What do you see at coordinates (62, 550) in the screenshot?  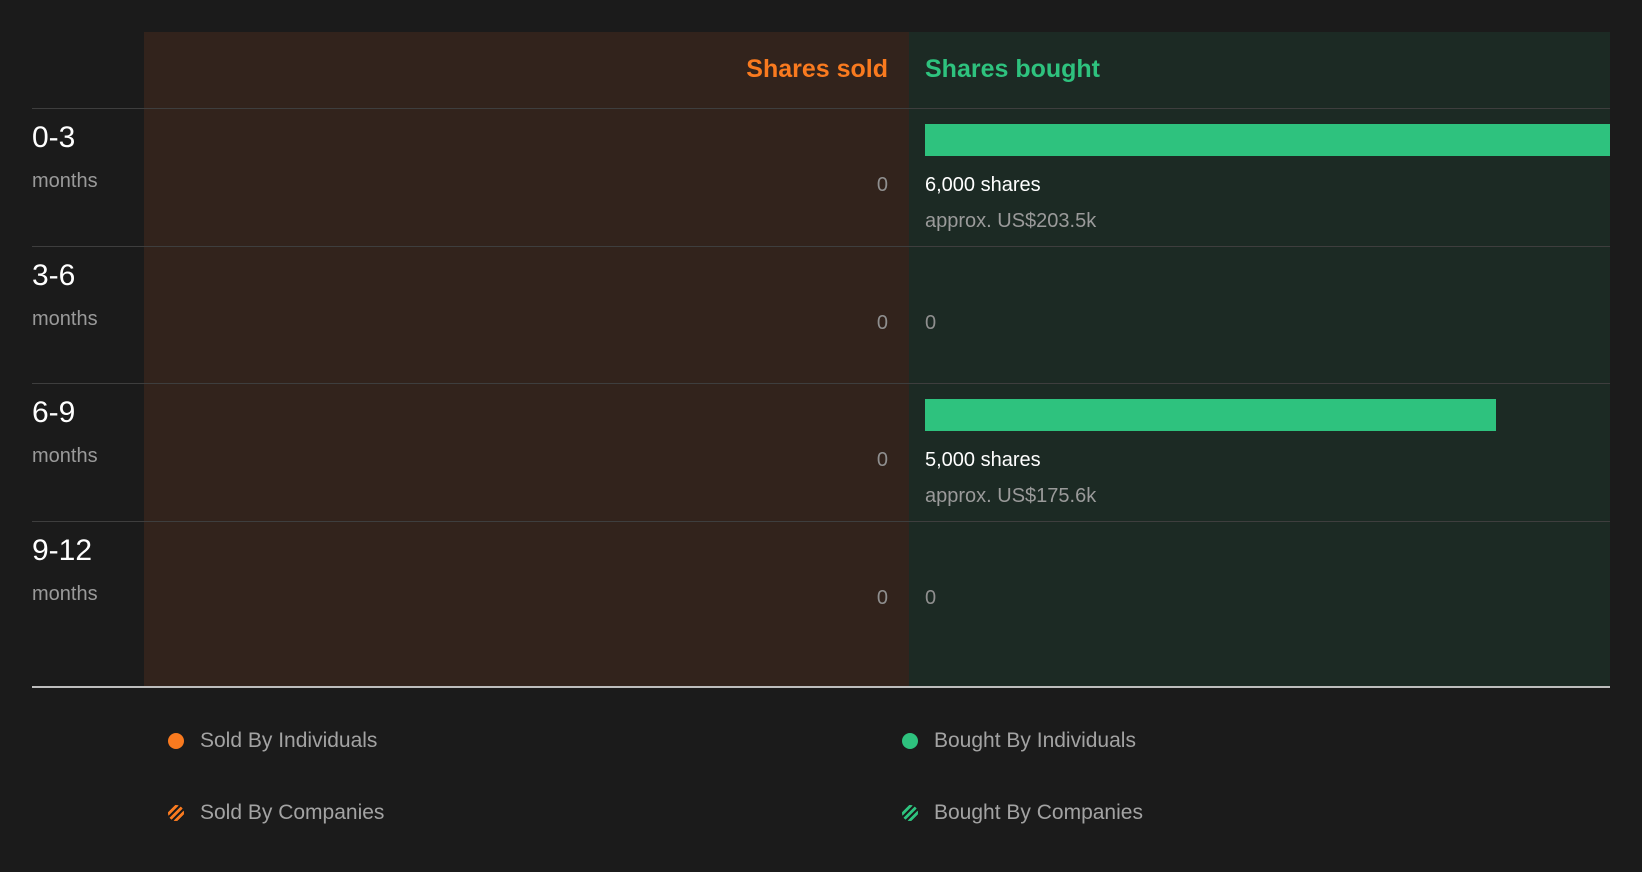 I see `row-period-label: 9-12` at bounding box center [62, 550].